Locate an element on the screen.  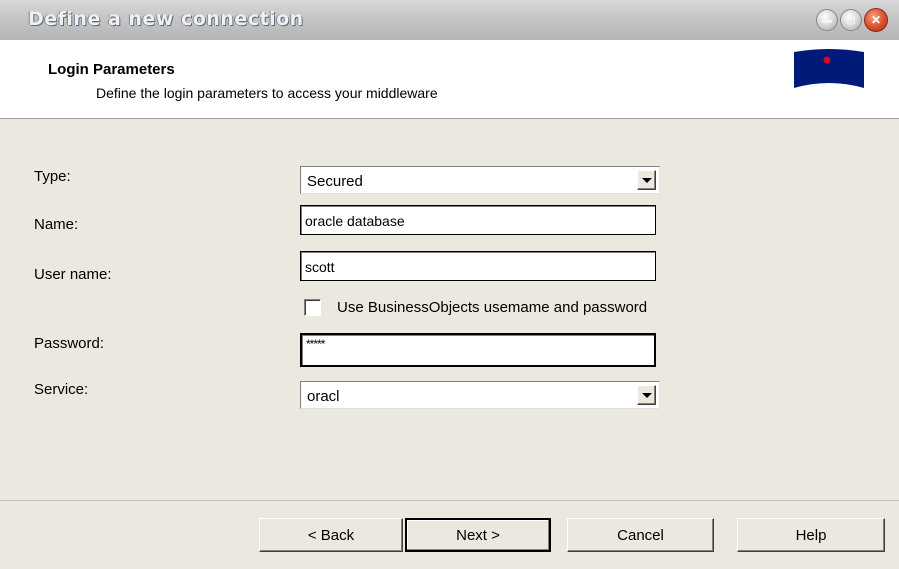
help-button-label: Help is located at coordinates (811, 535).